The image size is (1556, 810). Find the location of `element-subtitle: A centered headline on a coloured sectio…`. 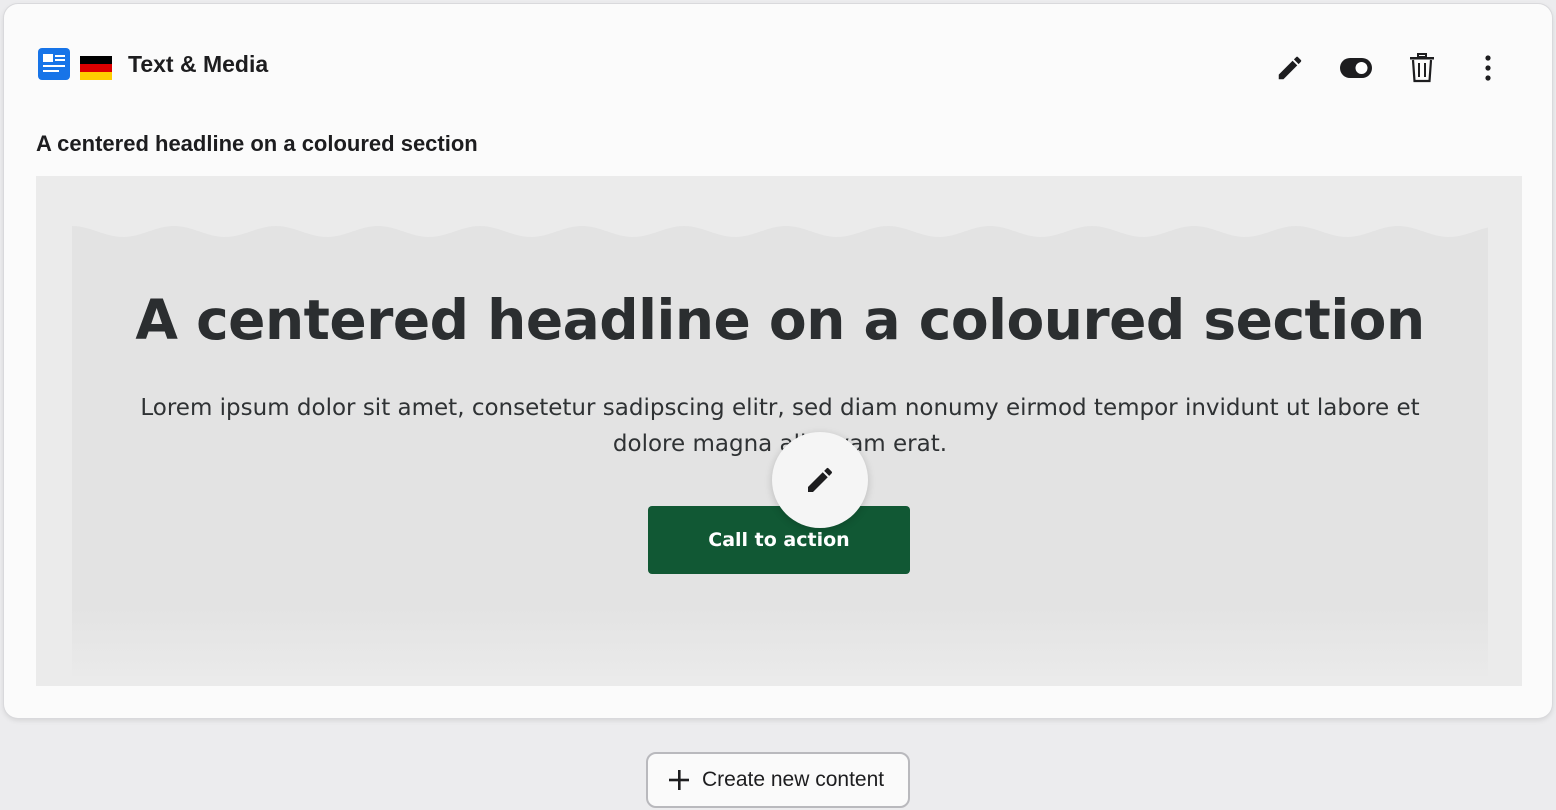

element-subtitle: A centered headline on a coloured sectio… is located at coordinates (257, 143).